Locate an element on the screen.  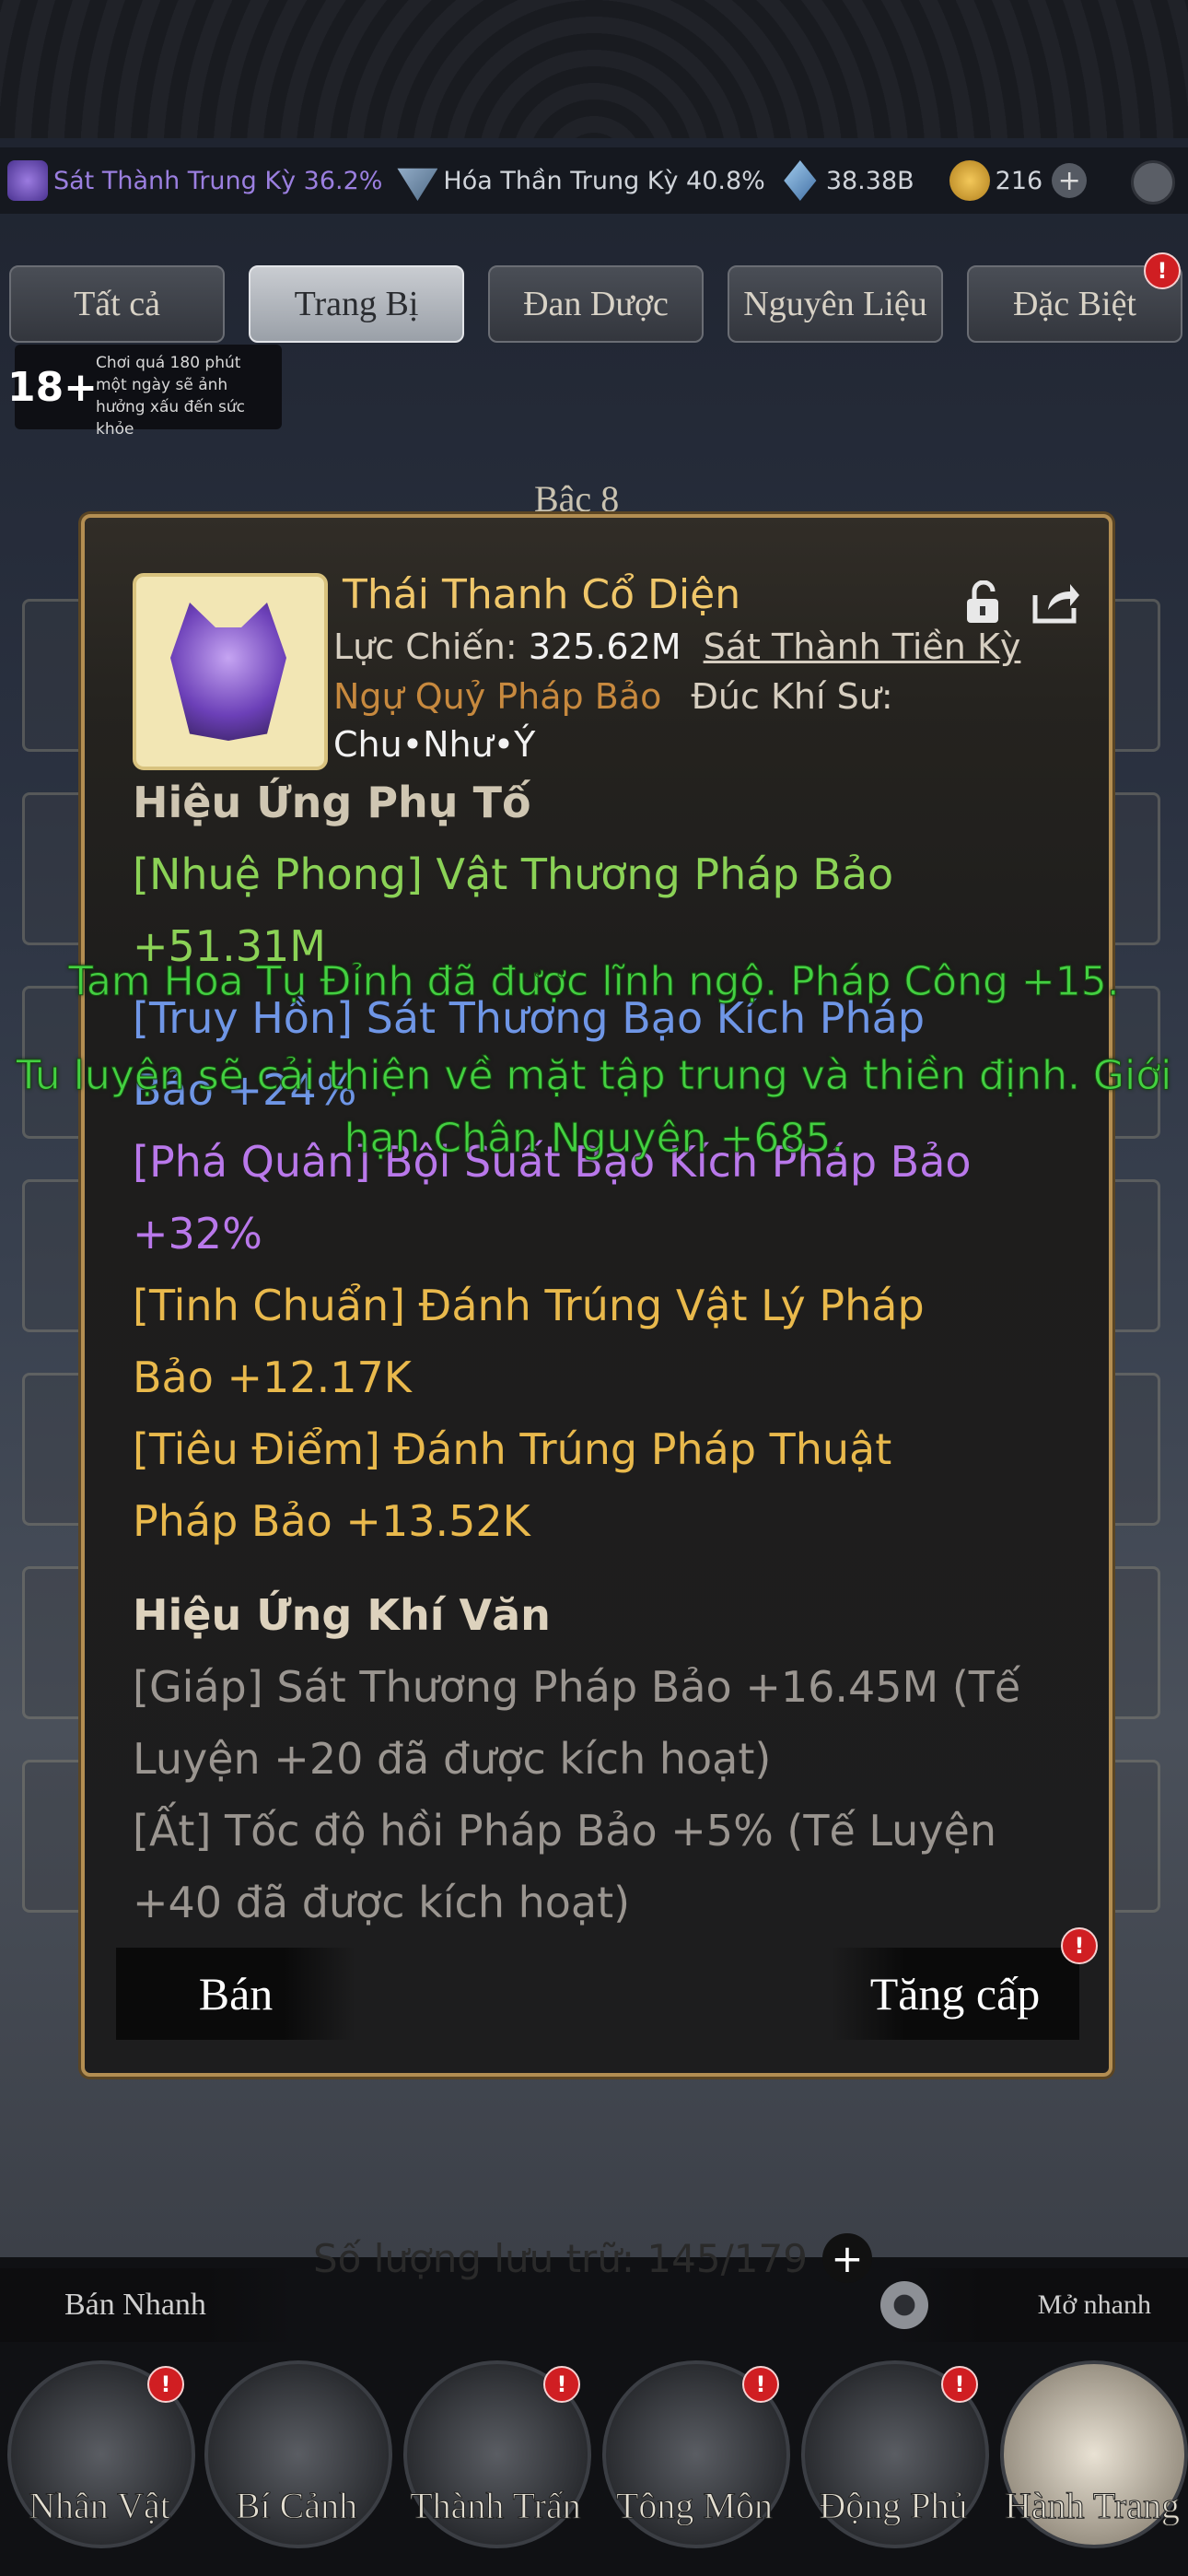
quick-sell-button: Bán Nhanh is located at coordinates (147, 2305).